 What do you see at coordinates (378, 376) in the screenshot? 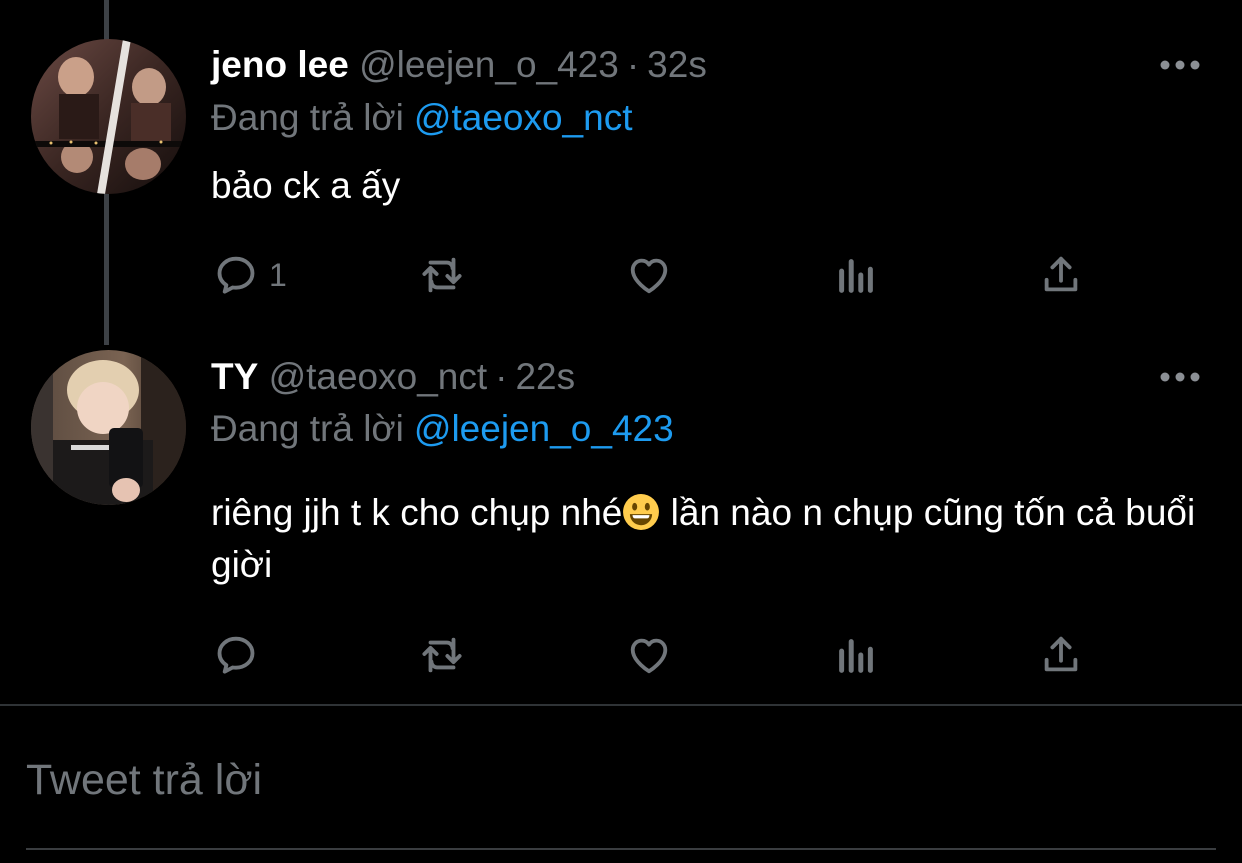
I see `user-handle: @taeoxo_nct` at bounding box center [378, 376].